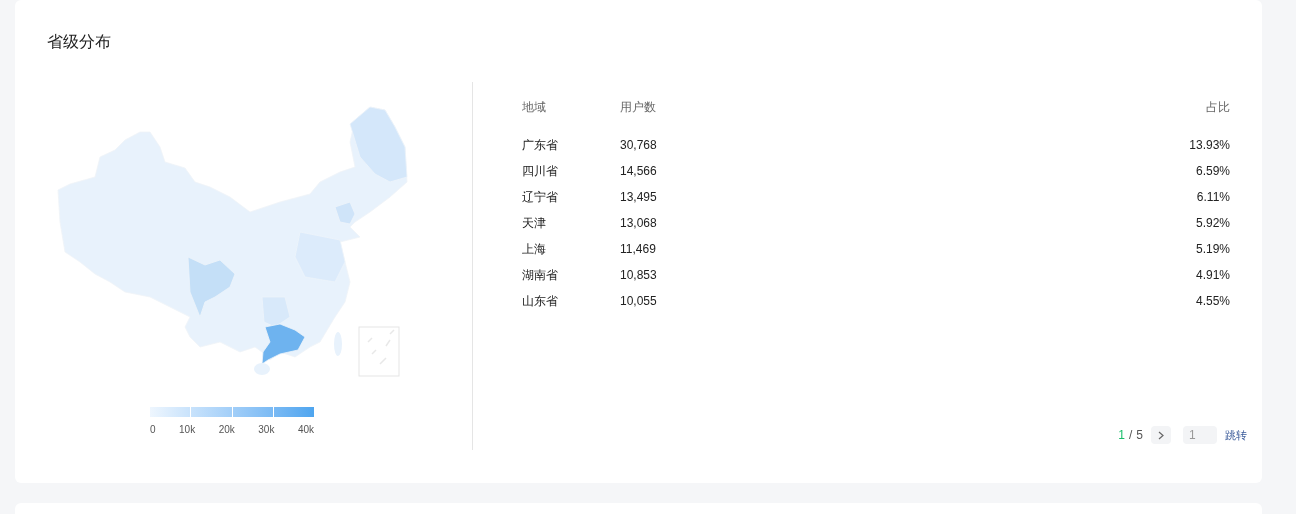 This screenshot has width=1296, height=514. What do you see at coordinates (1212, 301) in the screenshot?
I see `table-cell-text: 4.55%` at bounding box center [1212, 301].